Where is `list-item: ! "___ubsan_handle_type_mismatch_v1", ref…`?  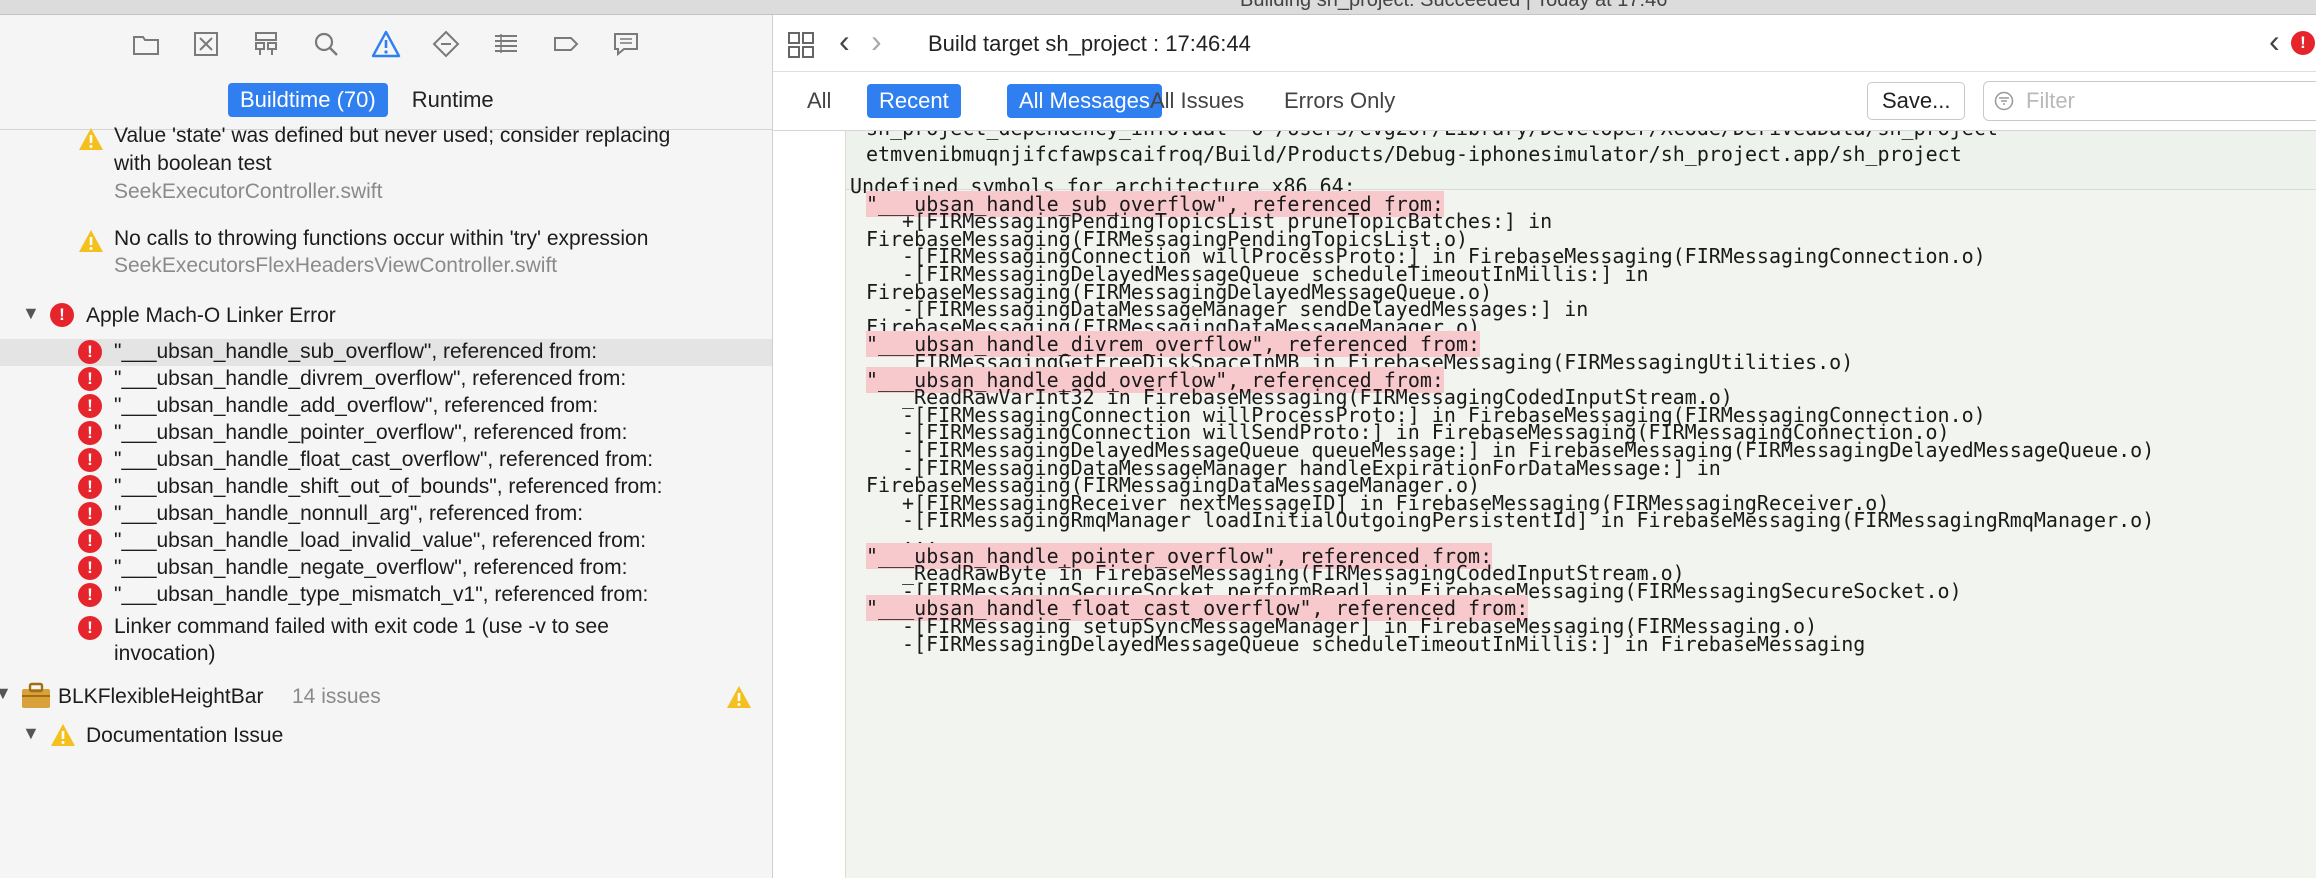 list-item: ! "___ubsan_handle_type_mismatch_v1", ref… is located at coordinates (386, 595).